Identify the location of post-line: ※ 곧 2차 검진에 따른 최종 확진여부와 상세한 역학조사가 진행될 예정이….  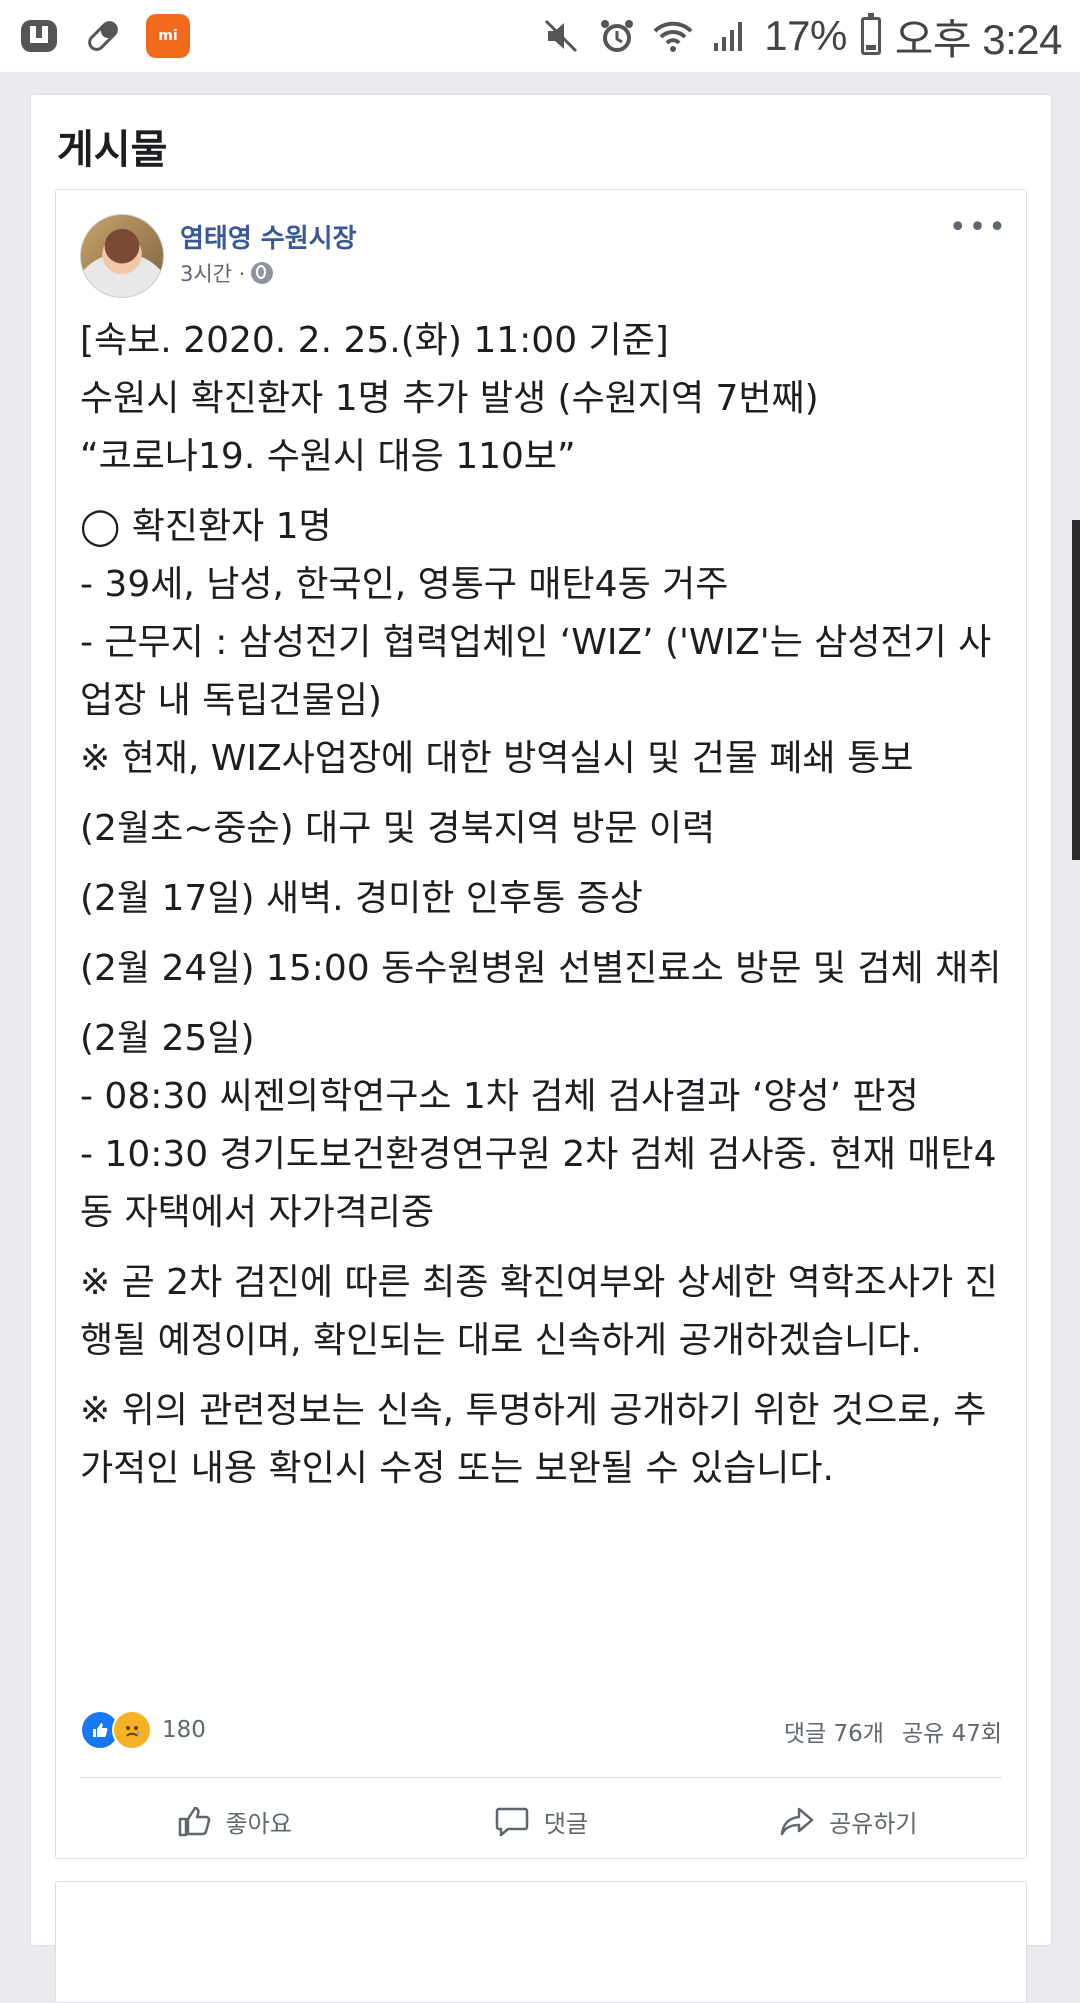
(539, 1311).